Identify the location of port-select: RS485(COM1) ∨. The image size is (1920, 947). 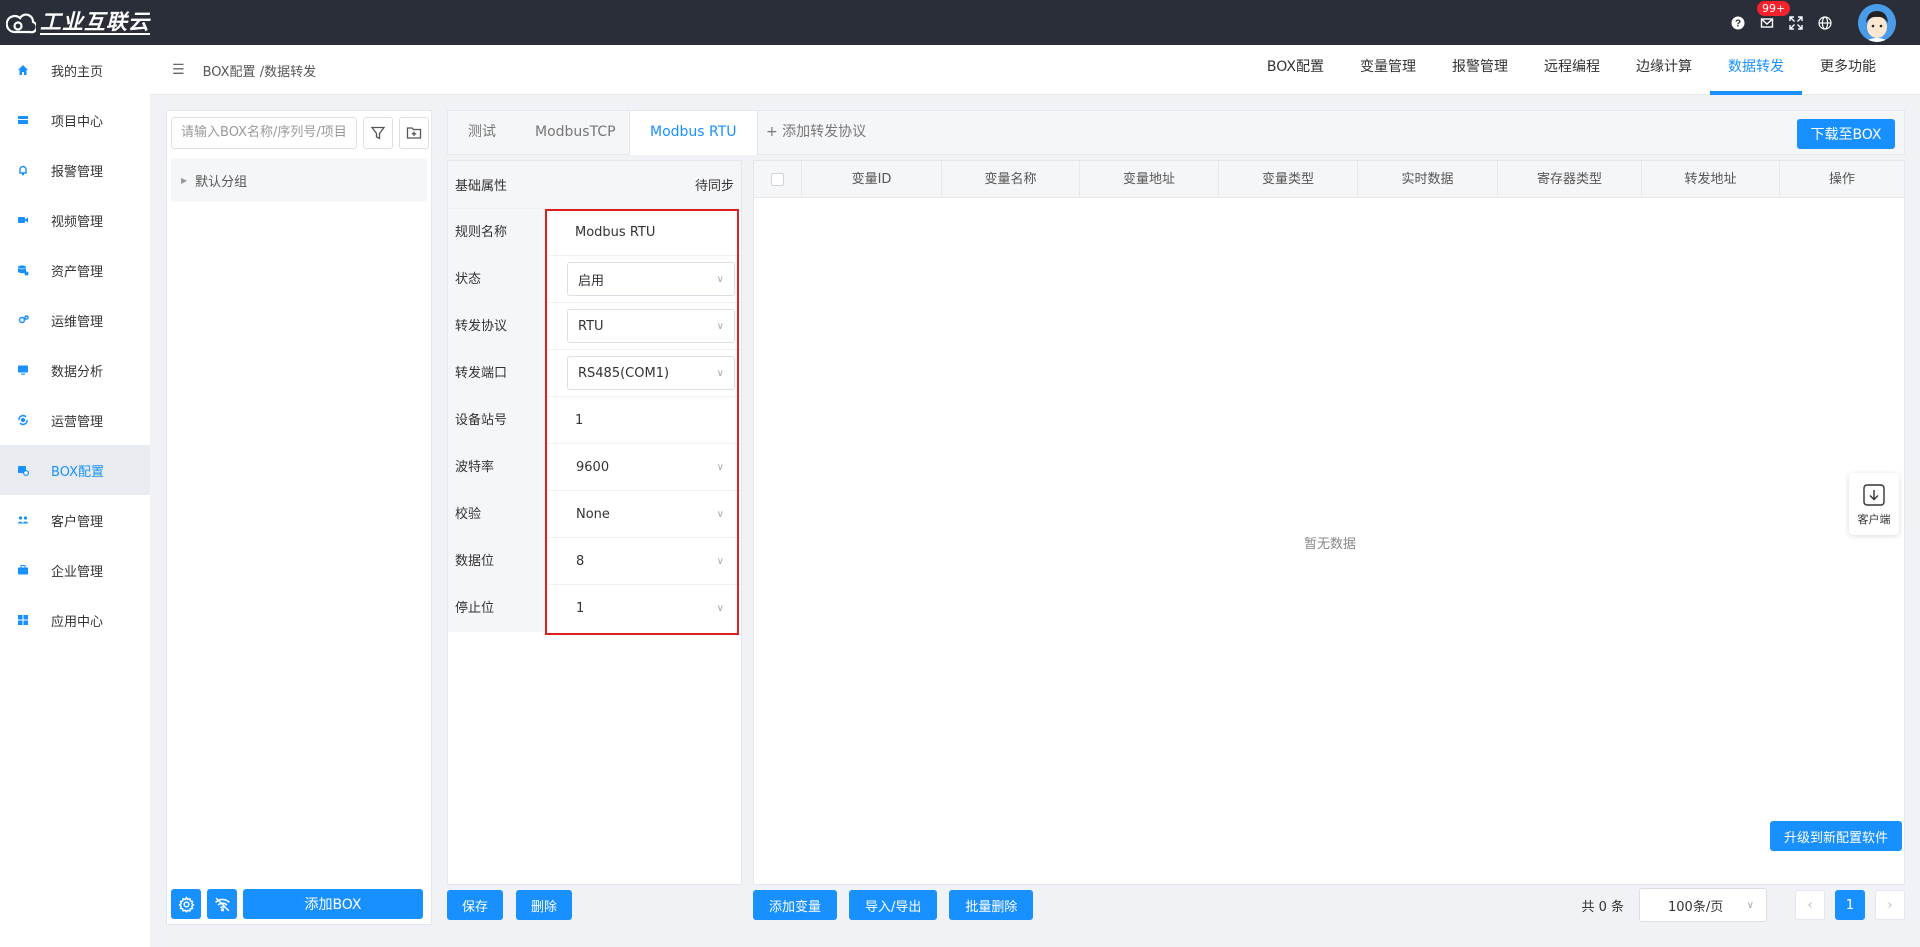
(651, 373).